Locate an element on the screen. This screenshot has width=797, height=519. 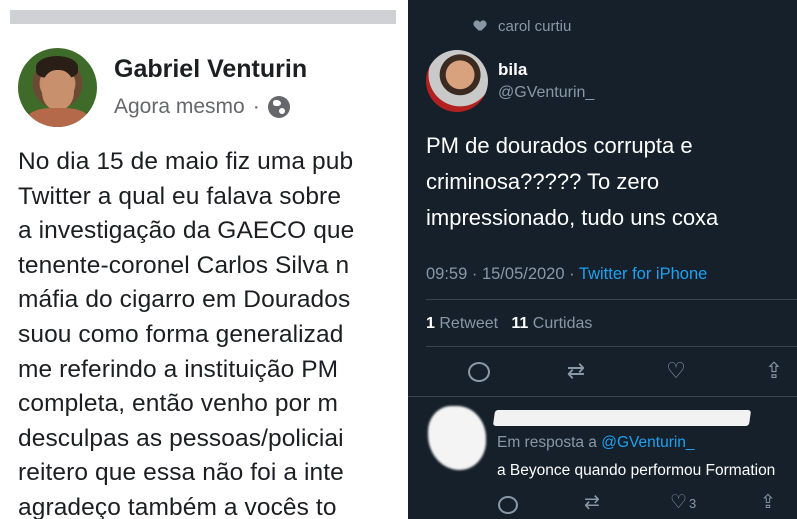
retweet-label: Retweet is located at coordinates (468, 323).